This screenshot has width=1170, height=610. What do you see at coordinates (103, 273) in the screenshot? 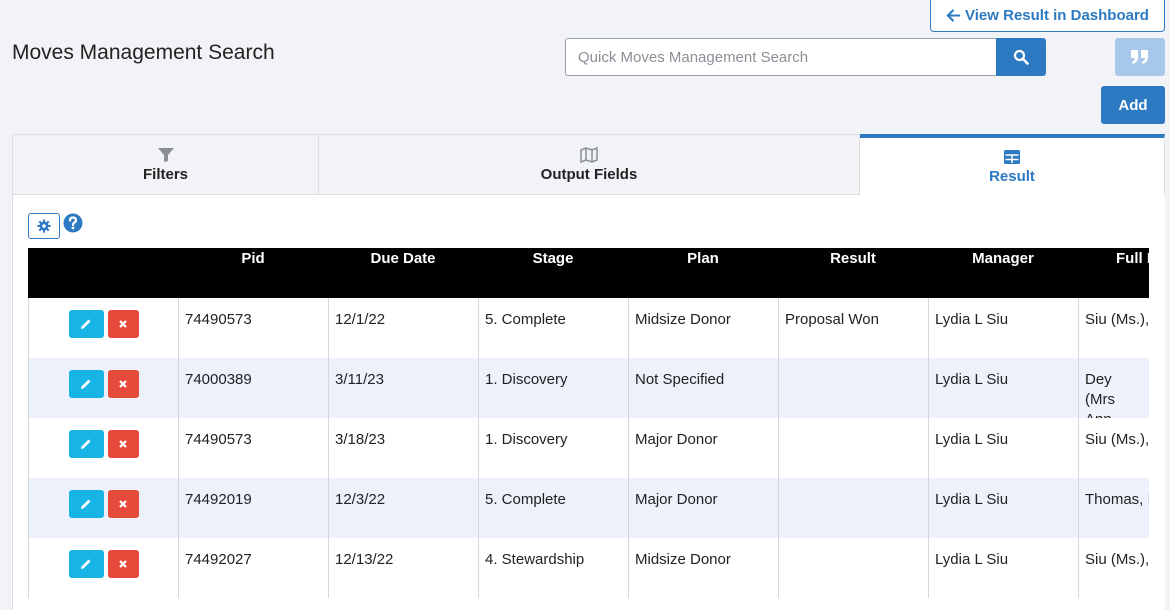
I see `column-header-actions` at bounding box center [103, 273].